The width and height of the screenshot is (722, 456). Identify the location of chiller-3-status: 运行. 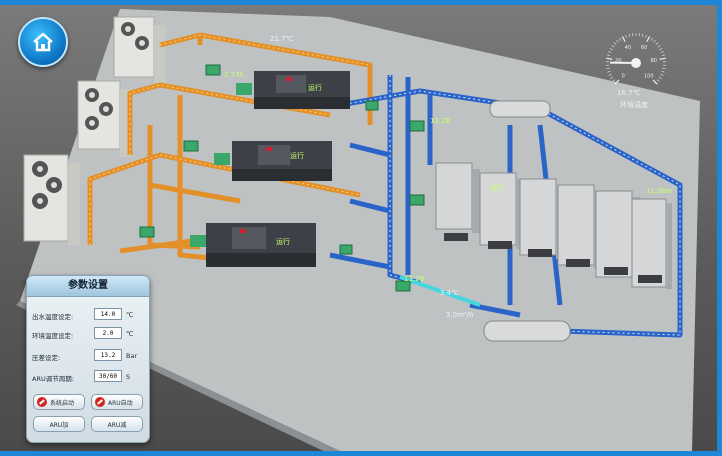
(283, 242).